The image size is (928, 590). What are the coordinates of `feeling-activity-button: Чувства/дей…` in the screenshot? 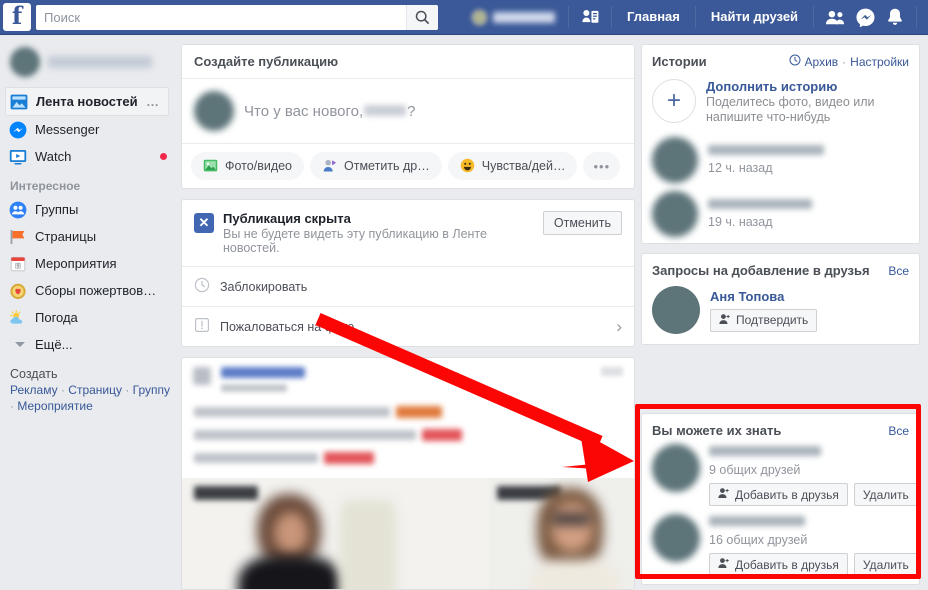 It's located at (512, 166).